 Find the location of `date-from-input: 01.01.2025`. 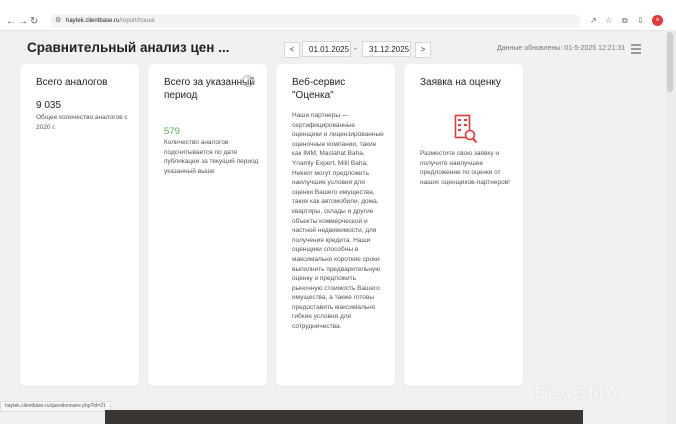

date-from-input: 01.01.2025 is located at coordinates (326, 49).